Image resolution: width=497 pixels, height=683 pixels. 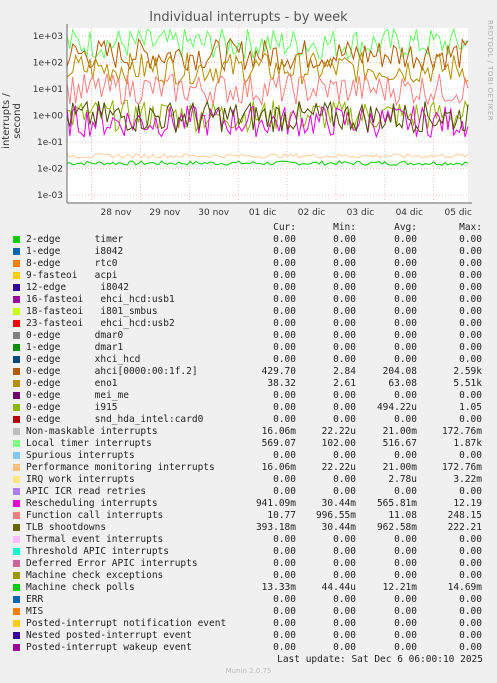 I want to click on legend-row: 0-edge i915 0.00 0.00 494.22u 1.05, so click(x=248, y=408).